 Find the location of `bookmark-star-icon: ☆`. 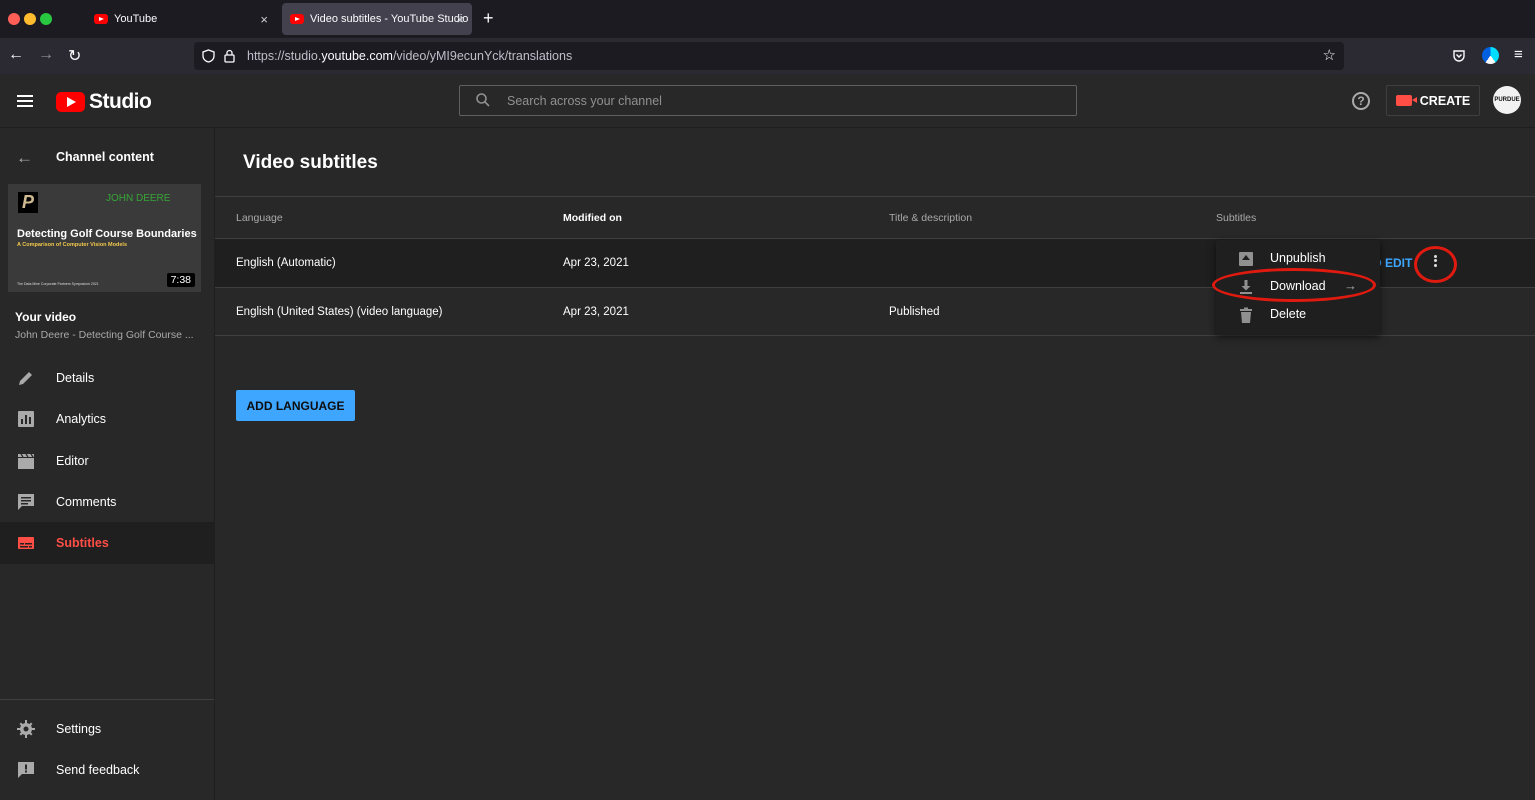

bookmark-star-icon: ☆ is located at coordinates (1329, 55).